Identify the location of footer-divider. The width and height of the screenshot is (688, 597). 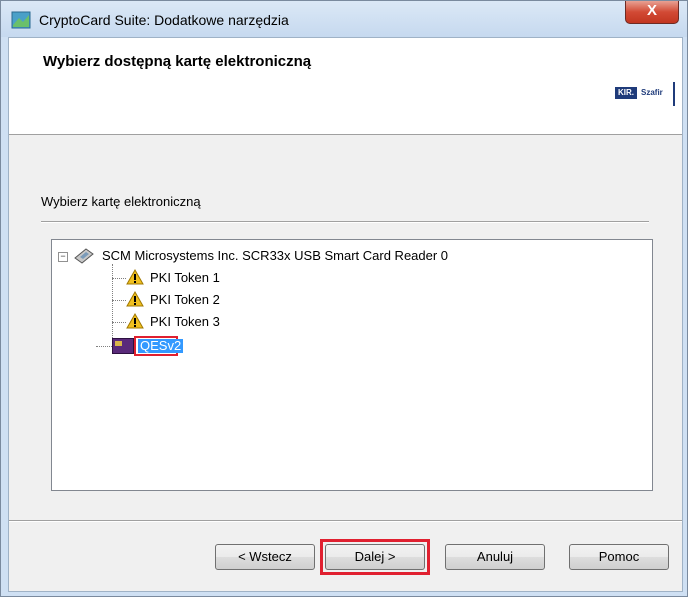
(345, 521).